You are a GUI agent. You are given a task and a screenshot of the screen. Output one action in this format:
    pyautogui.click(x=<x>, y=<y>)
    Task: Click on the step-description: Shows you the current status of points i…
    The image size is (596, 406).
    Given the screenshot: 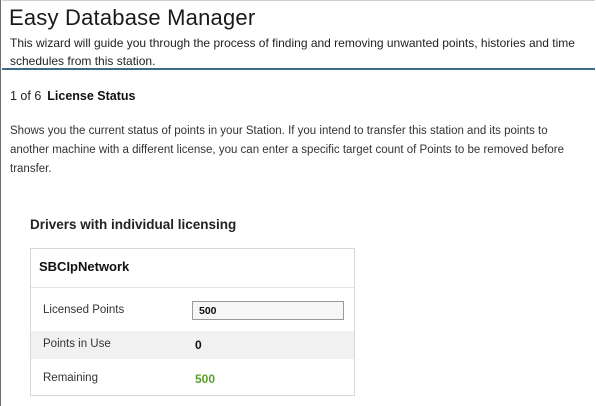 What is the action you would take?
    pyautogui.click(x=287, y=150)
    